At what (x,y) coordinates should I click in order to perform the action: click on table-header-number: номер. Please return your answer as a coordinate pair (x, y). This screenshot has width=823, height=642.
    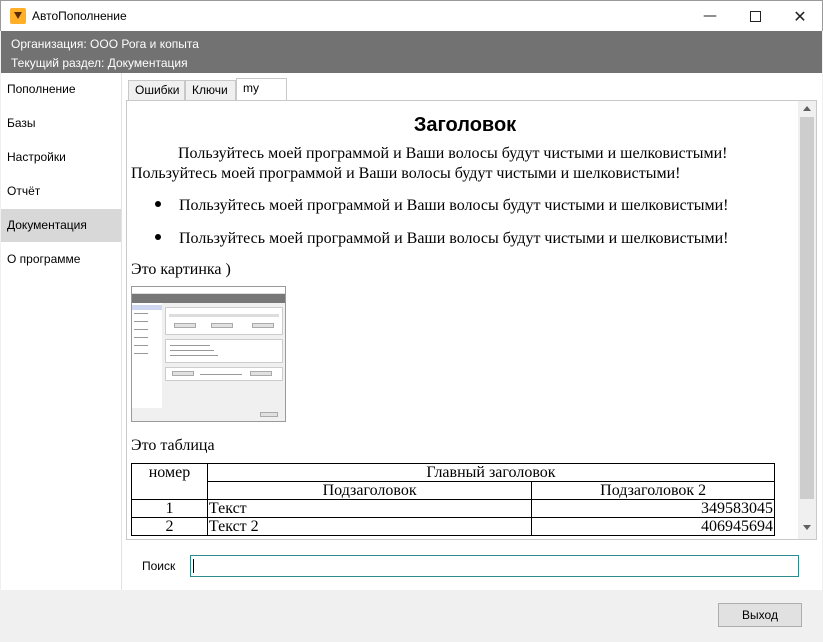
    Looking at the image, I should click on (169, 481).